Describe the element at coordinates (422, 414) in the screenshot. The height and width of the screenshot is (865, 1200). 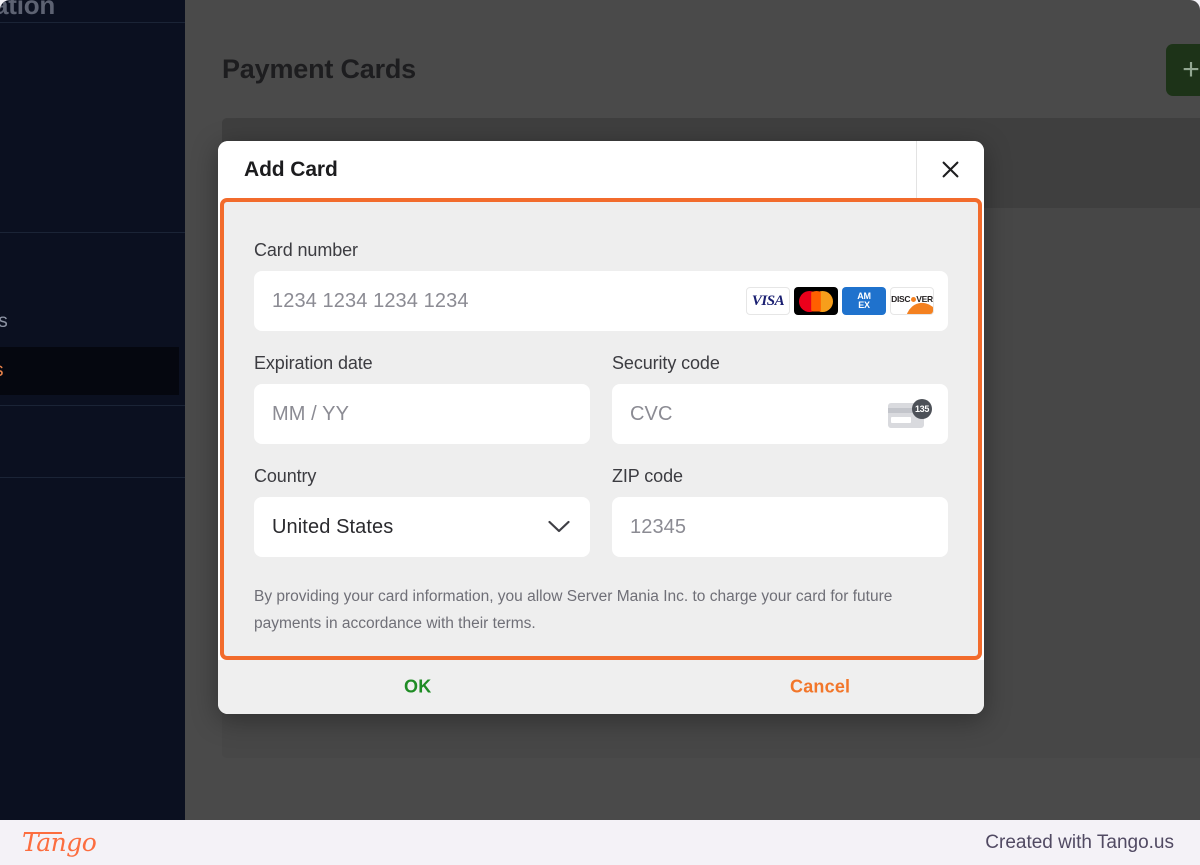
I see `expiration-input: MM / YY` at that location.